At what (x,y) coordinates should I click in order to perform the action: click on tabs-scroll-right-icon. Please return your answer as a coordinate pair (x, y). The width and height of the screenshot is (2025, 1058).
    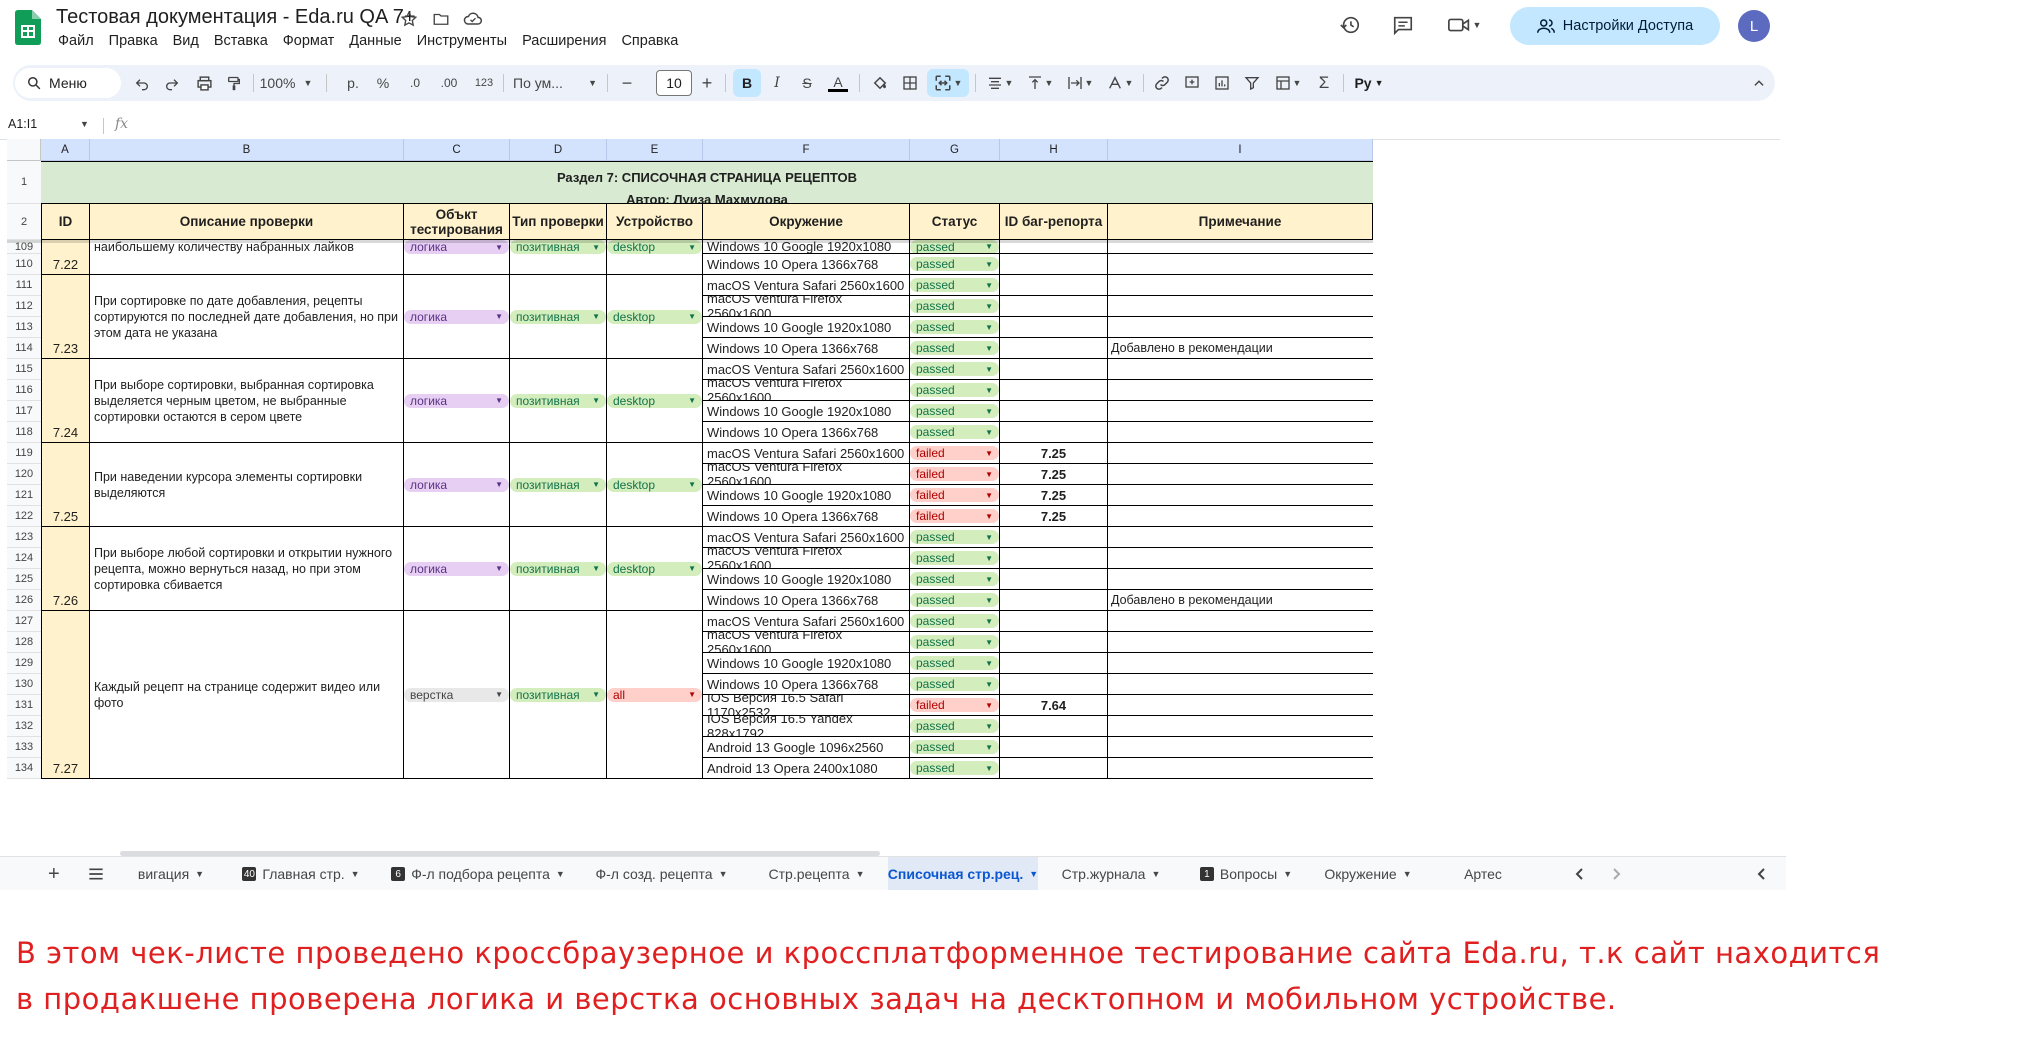
    Looking at the image, I should click on (1617, 873).